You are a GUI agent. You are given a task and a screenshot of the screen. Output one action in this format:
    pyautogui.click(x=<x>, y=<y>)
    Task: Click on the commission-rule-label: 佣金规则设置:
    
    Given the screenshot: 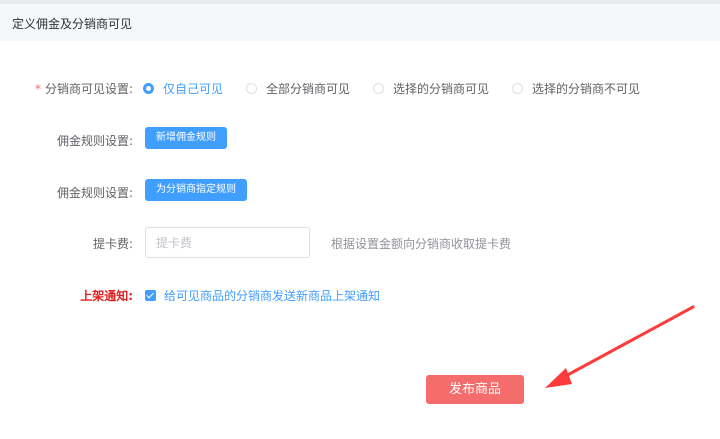 What is the action you would take?
    pyautogui.click(x=94, y=141)
    